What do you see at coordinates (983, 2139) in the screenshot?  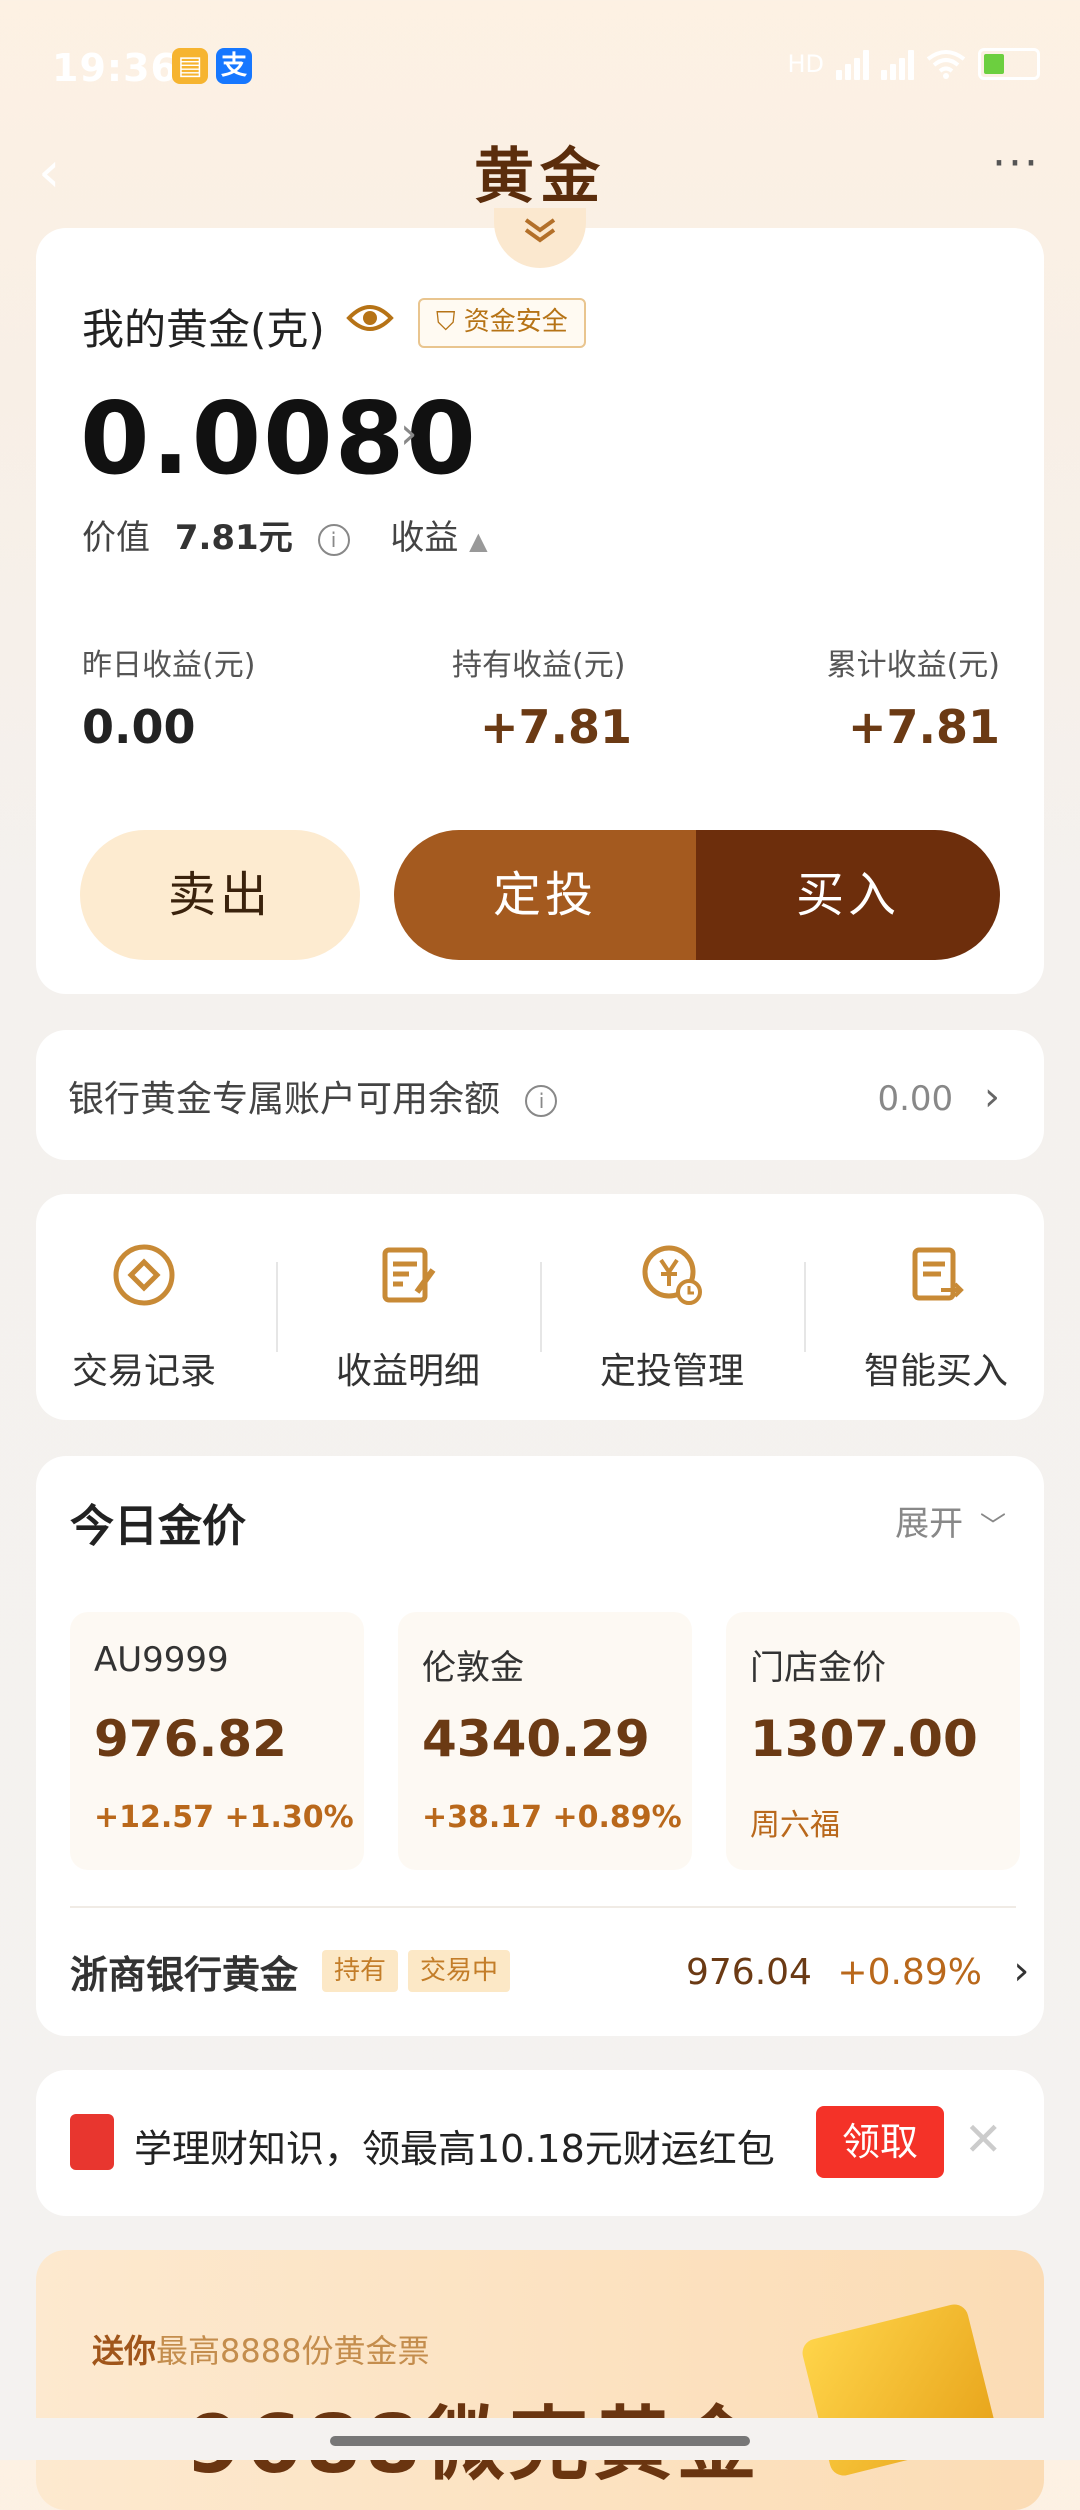 I see `close-icon: ✕` at bounding box center [983, 2139].